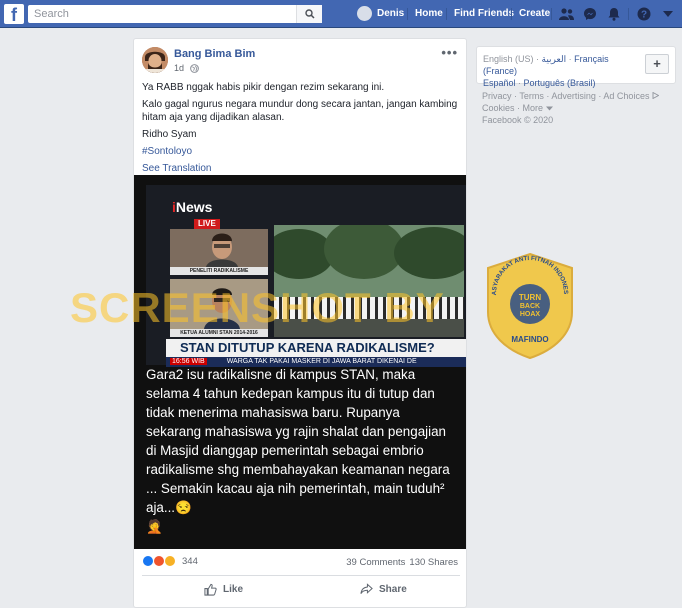 The image size is (682, 608). What do you see at coordinates (210, 589) in the screenshot?
I see `thumbs-up-icon` at bounding box center [210, 589].